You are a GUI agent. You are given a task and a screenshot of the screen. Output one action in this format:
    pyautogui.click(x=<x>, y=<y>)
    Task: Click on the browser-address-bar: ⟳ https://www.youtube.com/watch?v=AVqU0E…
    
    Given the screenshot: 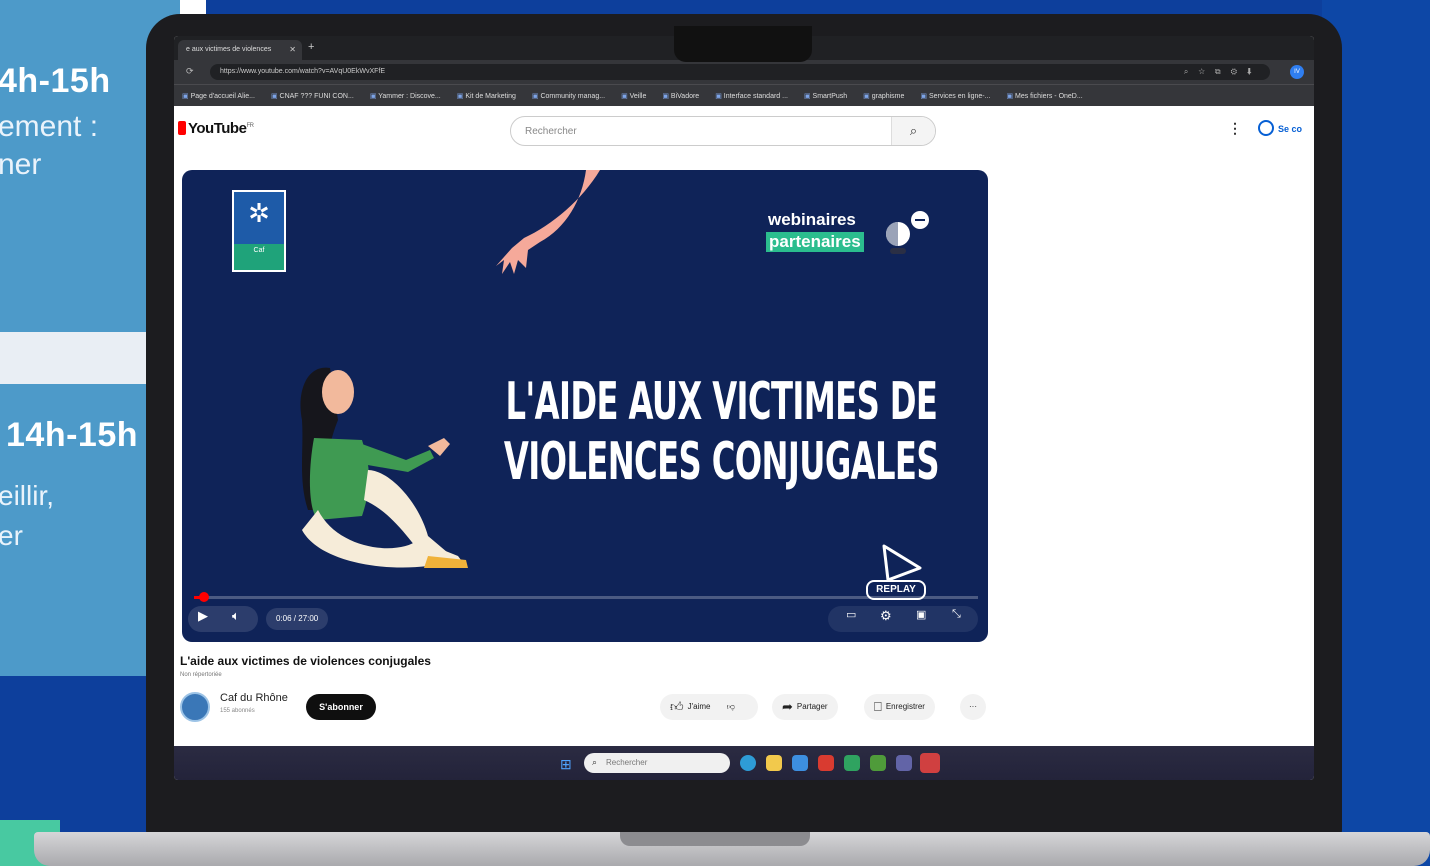 What is the action you would take?
    pyautogui.click(x=744, y=72)
    